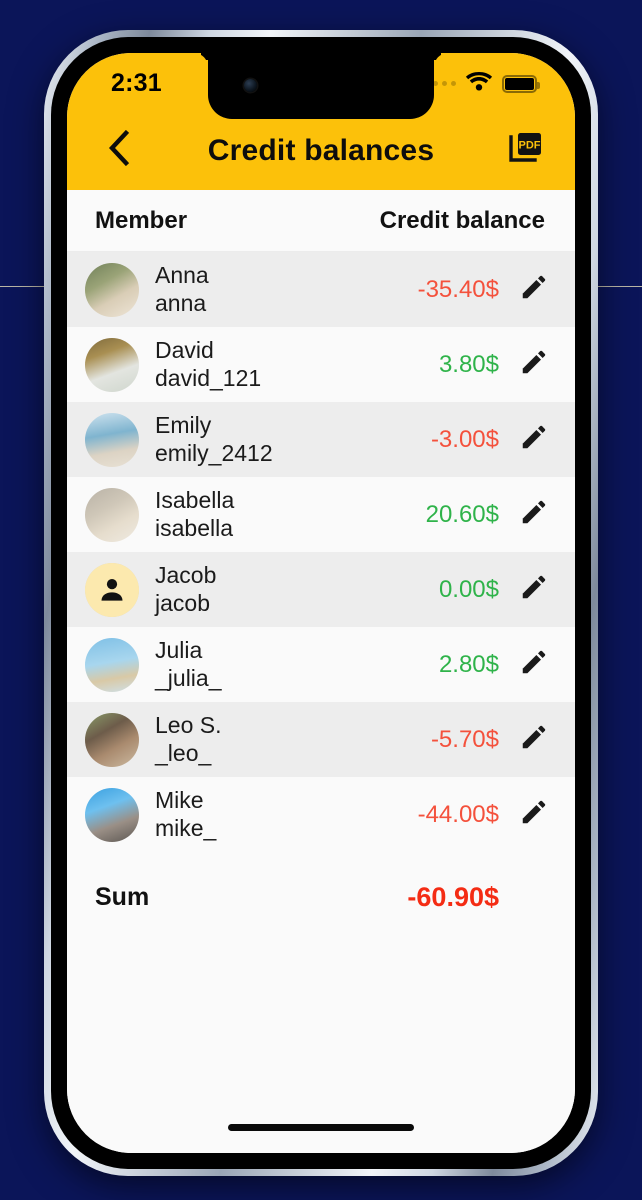 This screenshot has width=642, height=1200. I want to click on table-row: Leo S. _leo_ -5.70$, so click(321, 739).